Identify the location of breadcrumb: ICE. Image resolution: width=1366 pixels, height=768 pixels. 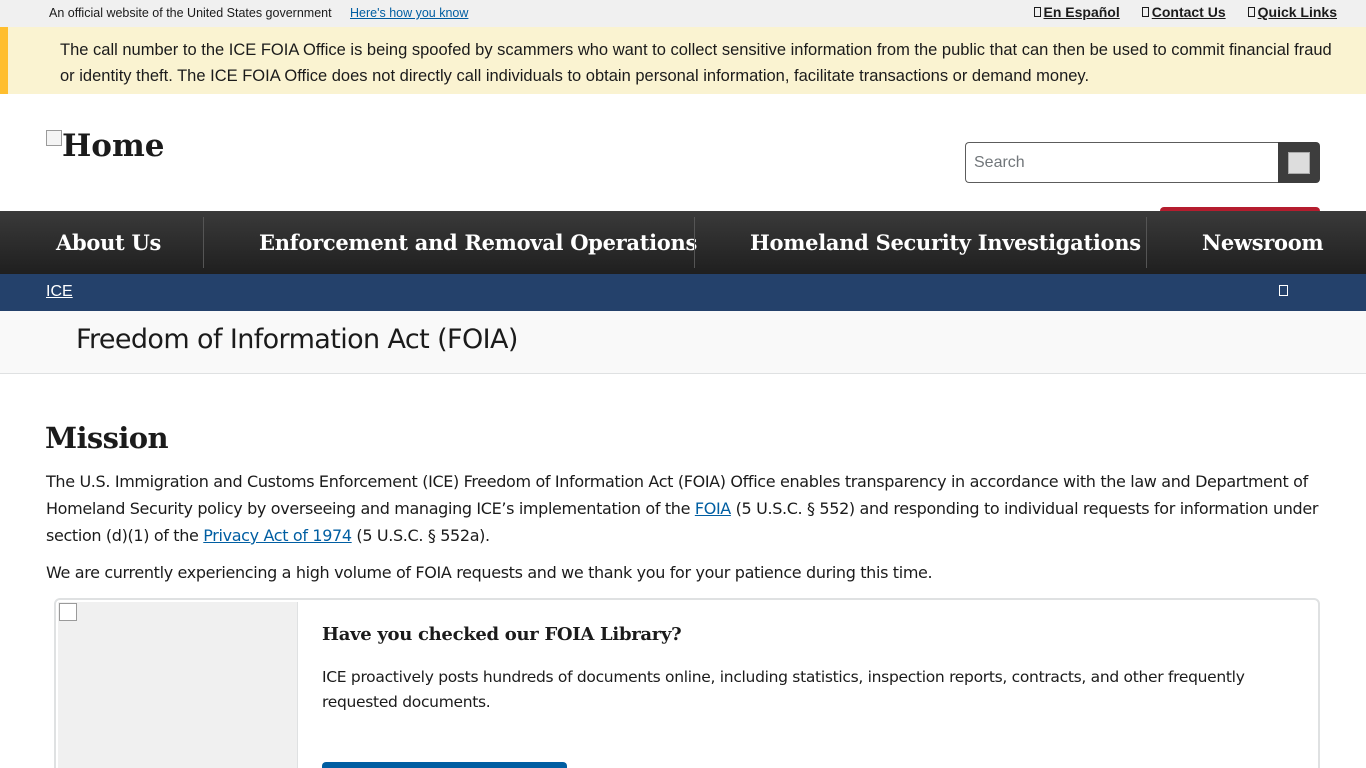
(683, 292).